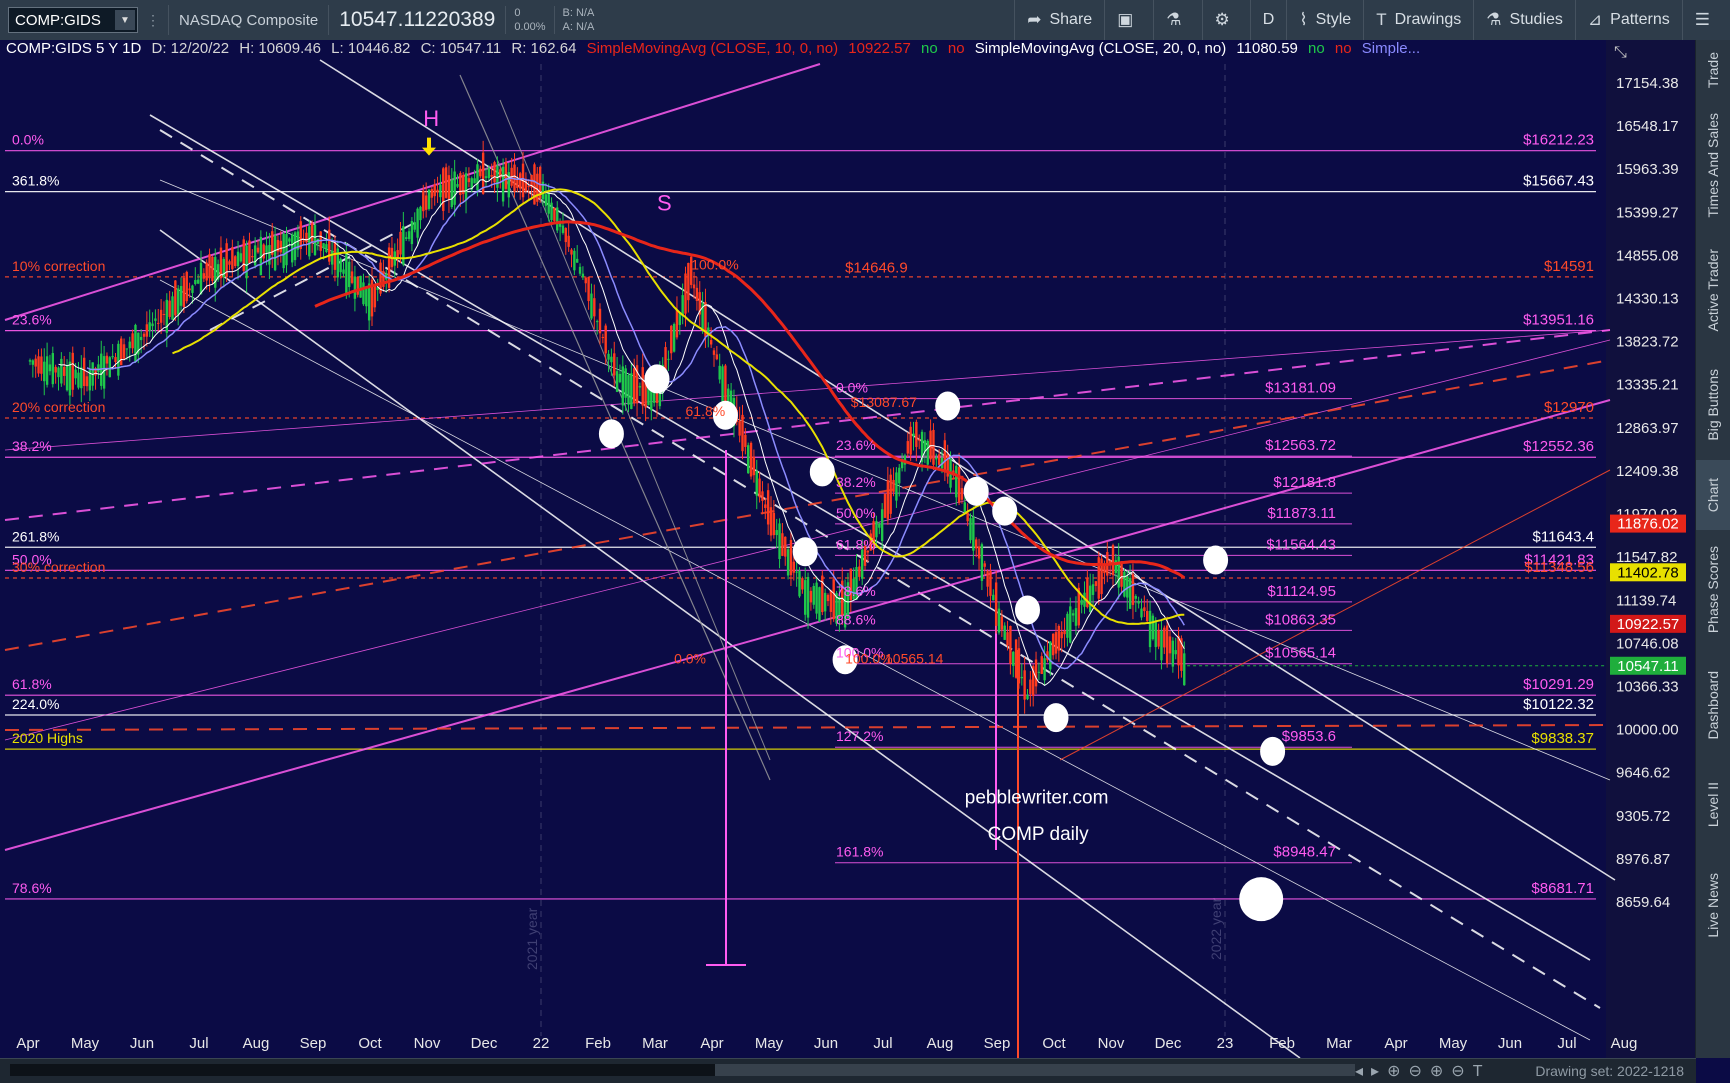 This screenshot has width=1730, height=1083. Describe the element at coordinates (73, 20) in the screenshot. I see `symbol-selector: COMP:GIDS ▼` at that location.